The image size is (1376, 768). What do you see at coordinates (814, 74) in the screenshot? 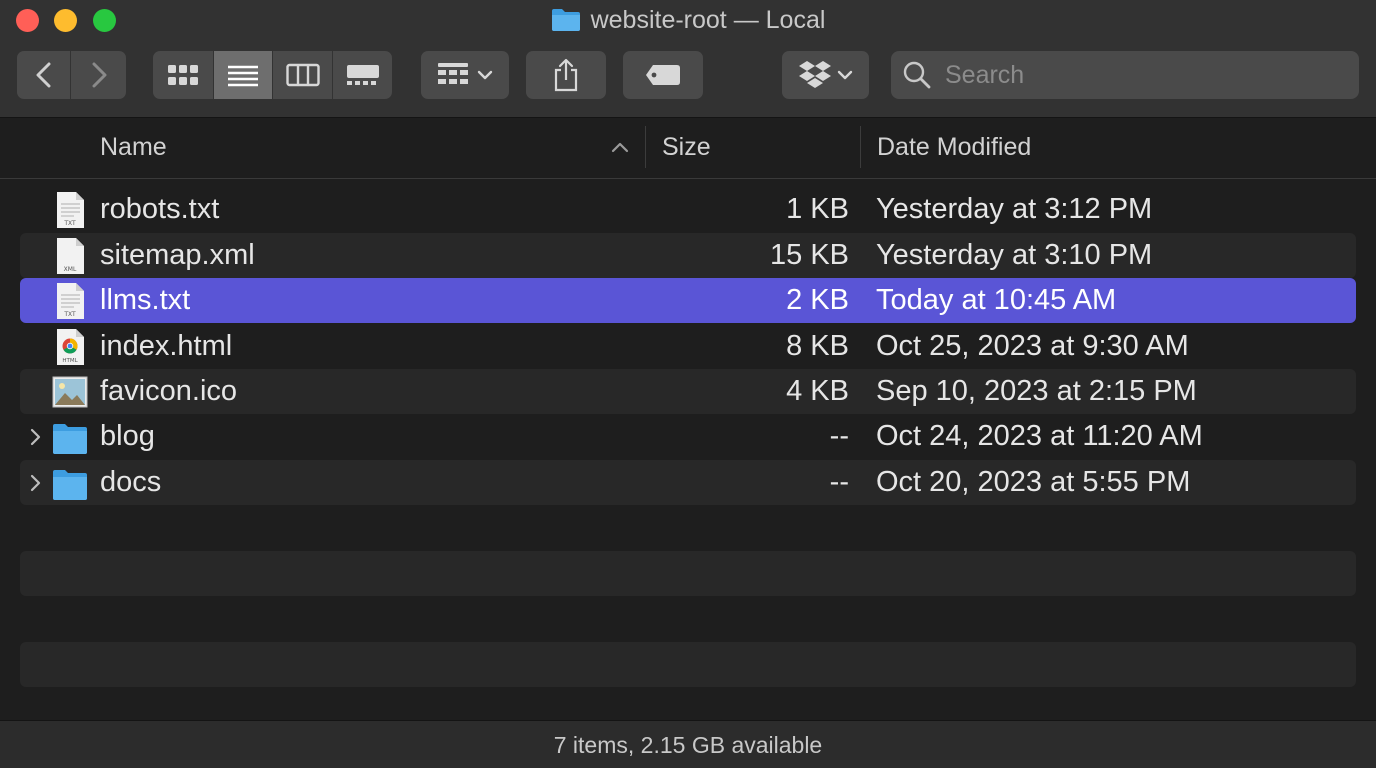
I see `dropbox-icon` at bounding box center [814, 74].